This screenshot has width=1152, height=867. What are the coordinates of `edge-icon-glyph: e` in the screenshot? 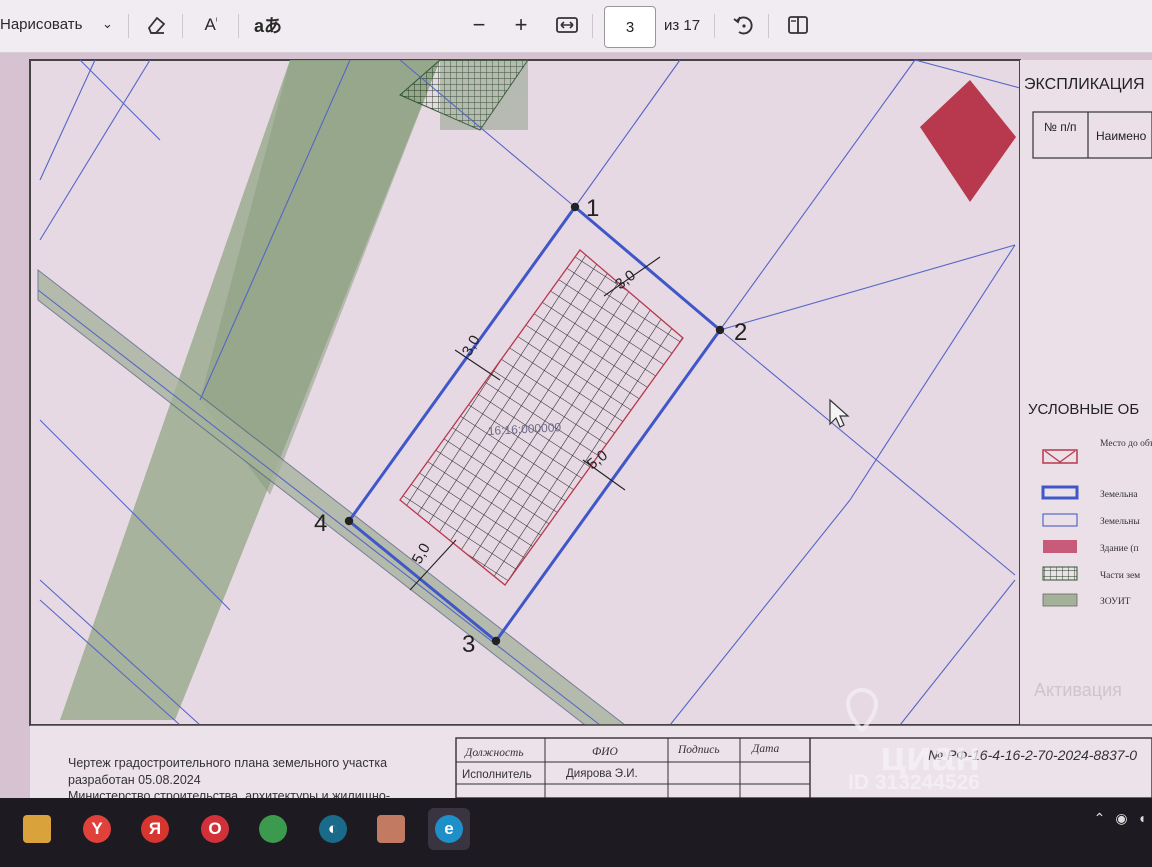 It's located at (449, 829).